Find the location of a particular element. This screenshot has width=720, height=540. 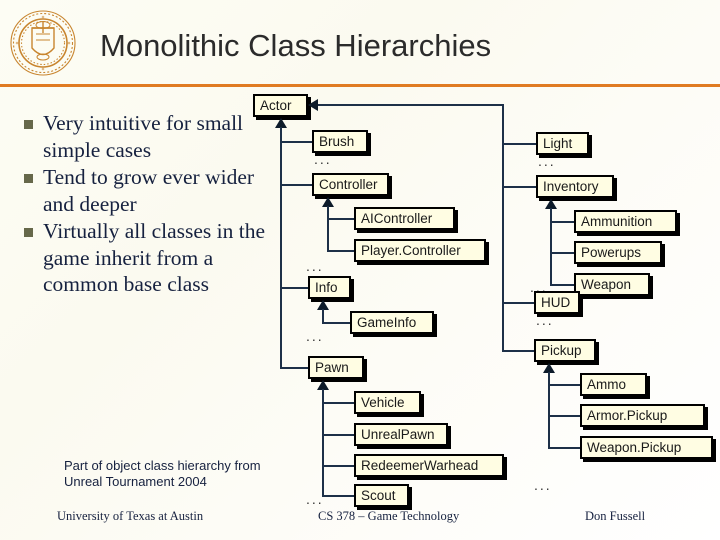

class-node-hud: HUD is located at coordinates (557, 302).